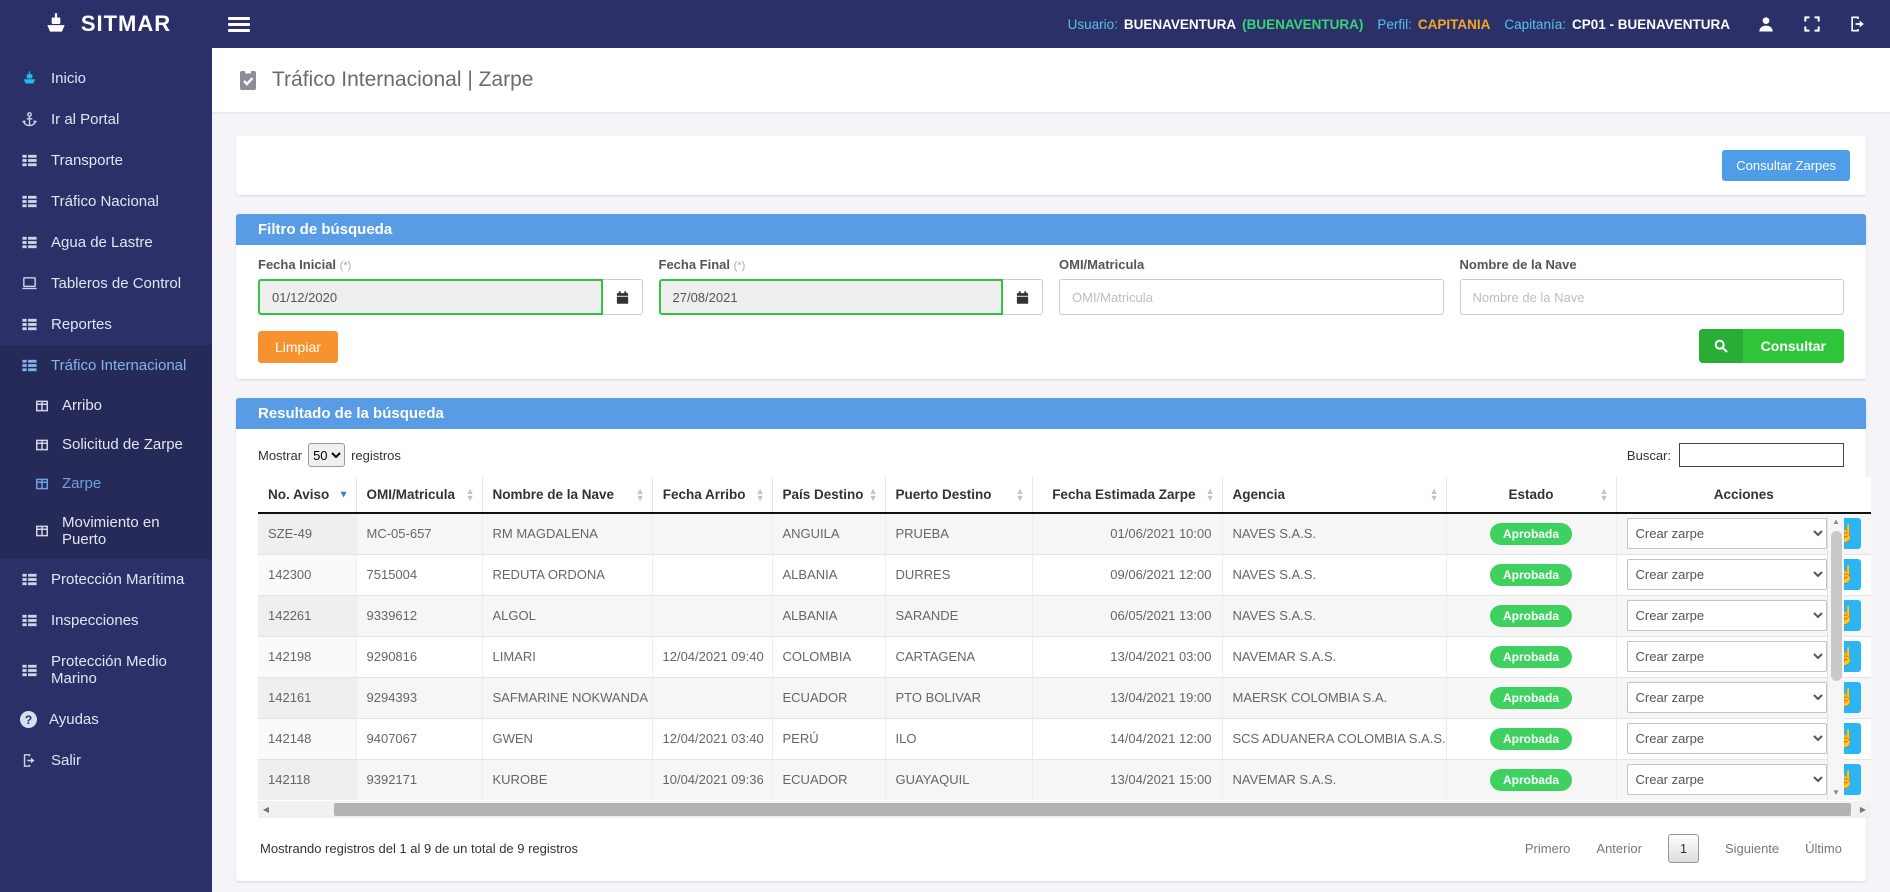 The height and width of the screenshot is (892, 1890). What do you see at coordinates (106, 620) in the screenshot?
I see `sidebar-item-inspecciones: Inspecciones` at bounding box center [106, 620].